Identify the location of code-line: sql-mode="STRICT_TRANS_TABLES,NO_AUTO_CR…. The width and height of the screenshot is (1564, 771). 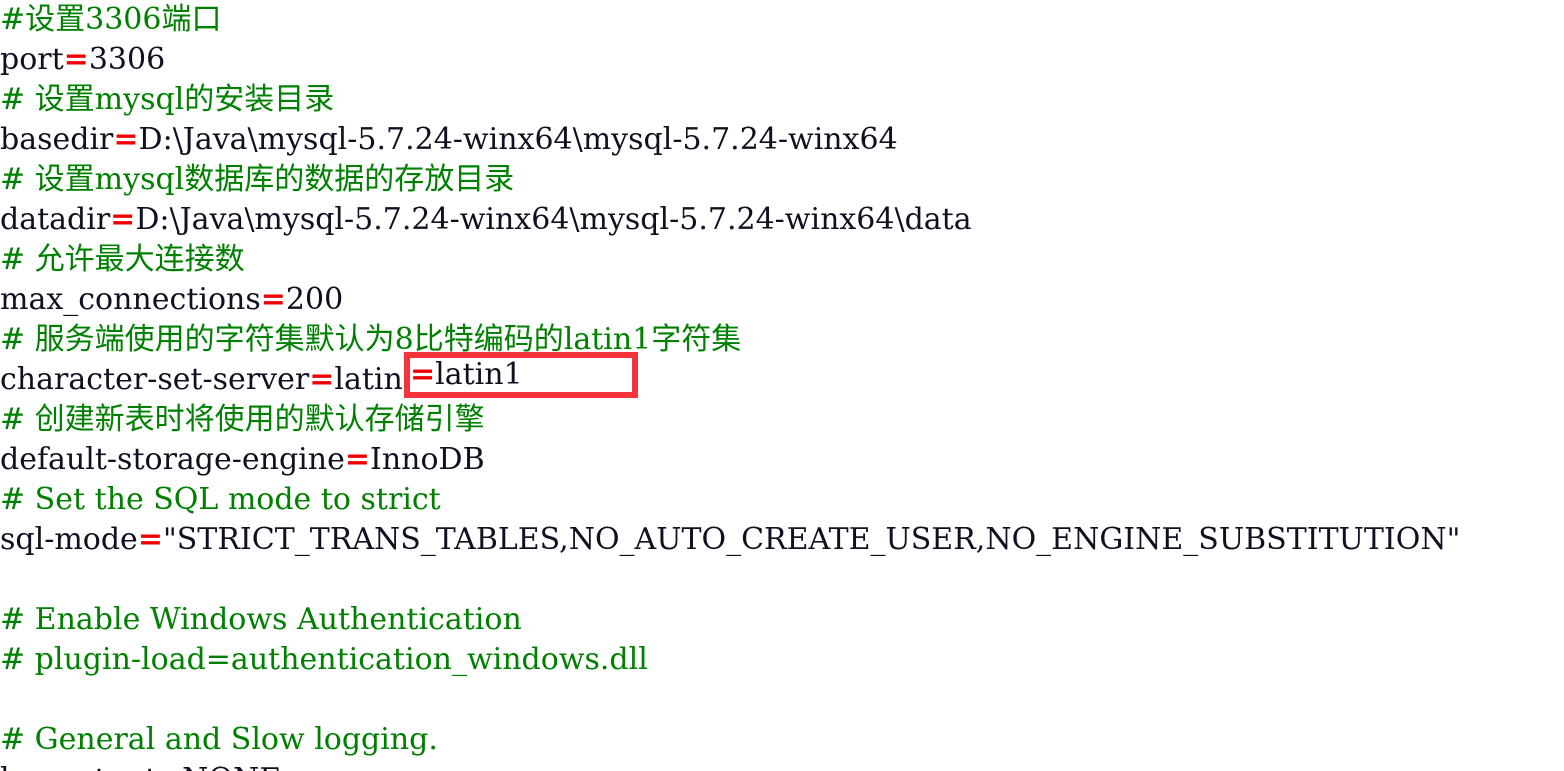
(782, 540).